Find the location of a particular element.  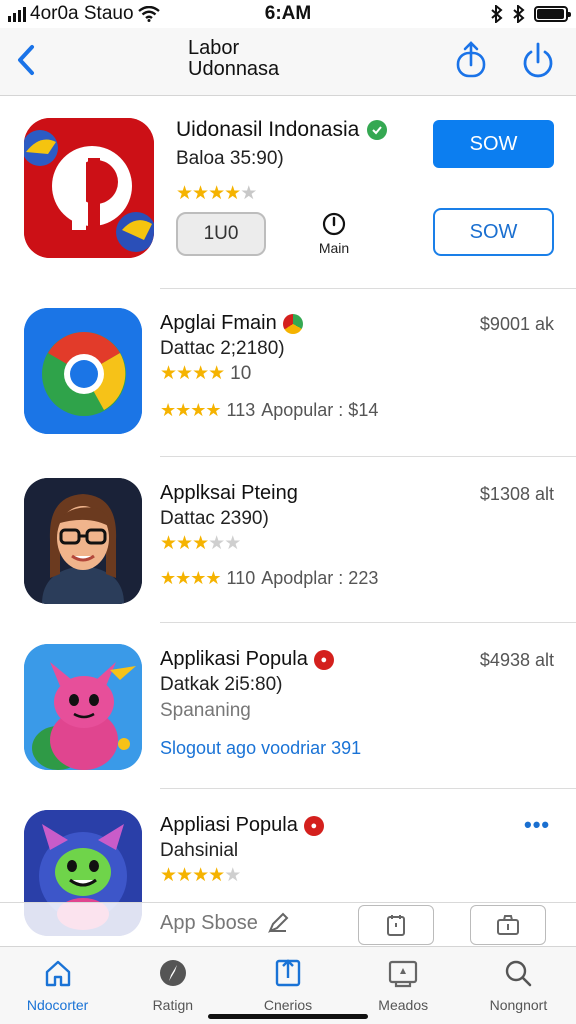

overlay-label: App Sbose is located at coordinates (225, 923).